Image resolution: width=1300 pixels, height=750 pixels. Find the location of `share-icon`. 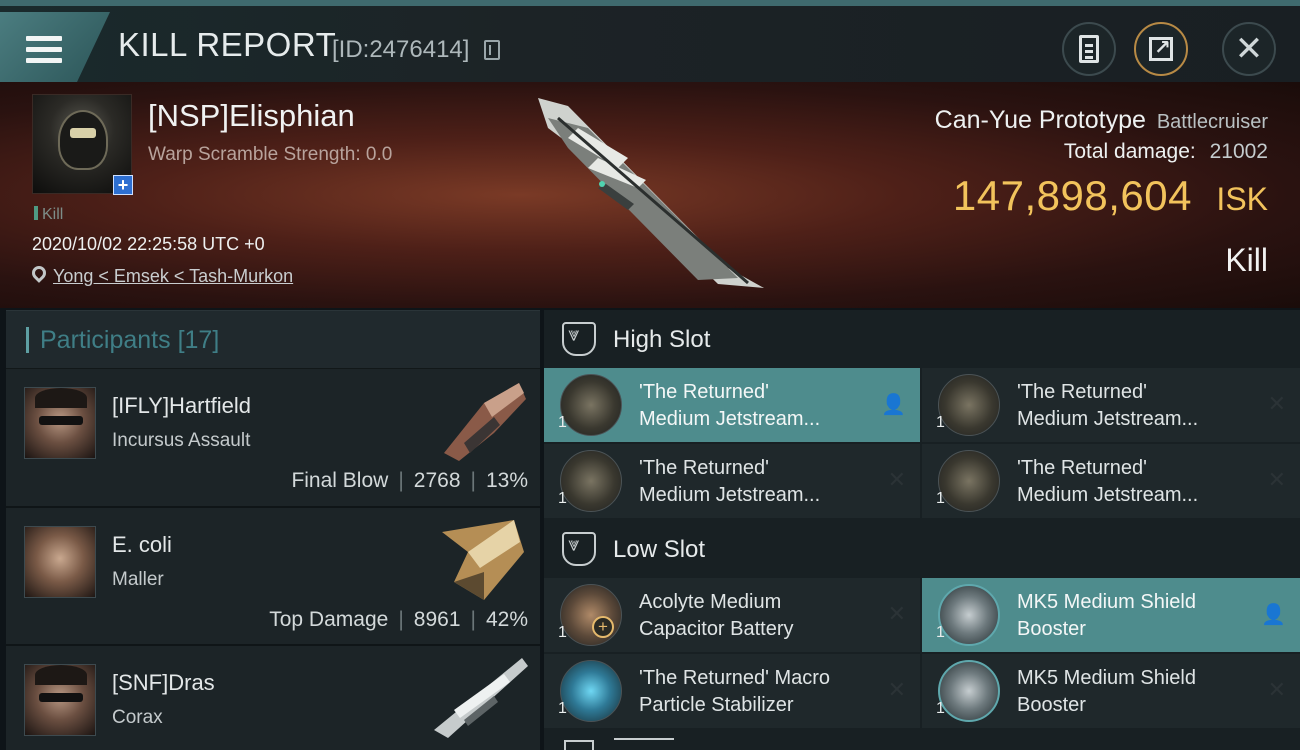

share-icon is located at coordinates (1161, 48).